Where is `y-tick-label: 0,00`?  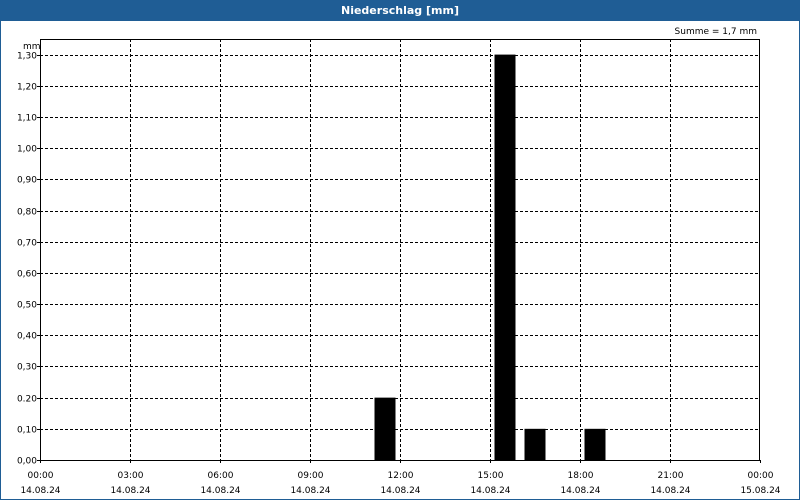 y-tick-label: 0,00 is located at coordinates (27, 462).